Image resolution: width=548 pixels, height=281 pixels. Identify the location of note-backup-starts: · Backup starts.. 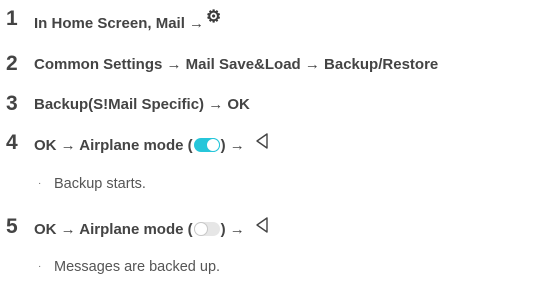
(92, 184).